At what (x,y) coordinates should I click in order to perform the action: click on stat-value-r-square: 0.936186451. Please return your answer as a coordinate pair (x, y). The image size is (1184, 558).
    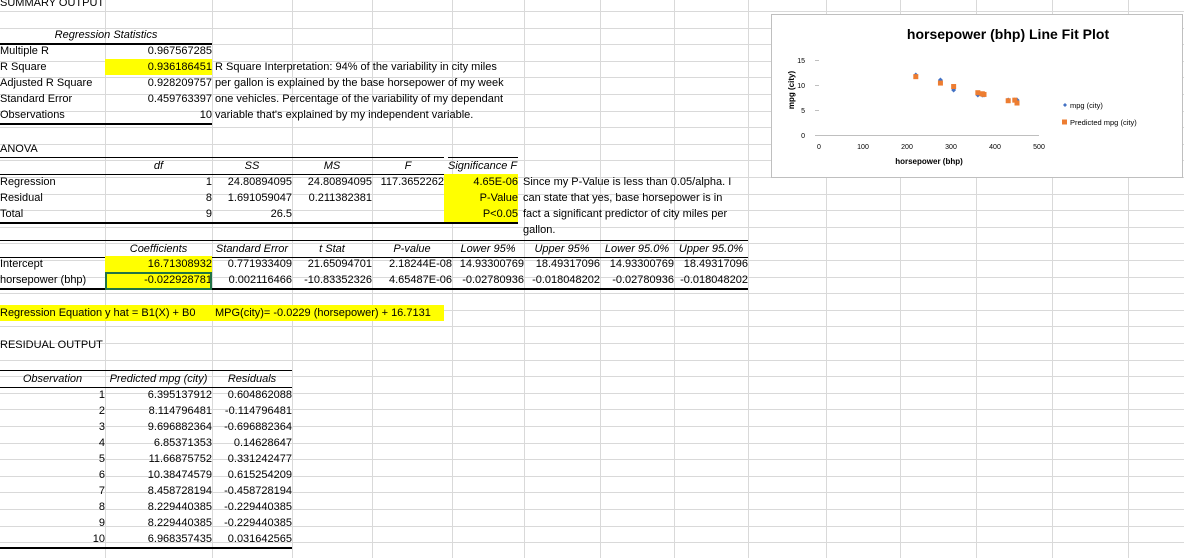
    Looking at the image, I should click on (158, 67).